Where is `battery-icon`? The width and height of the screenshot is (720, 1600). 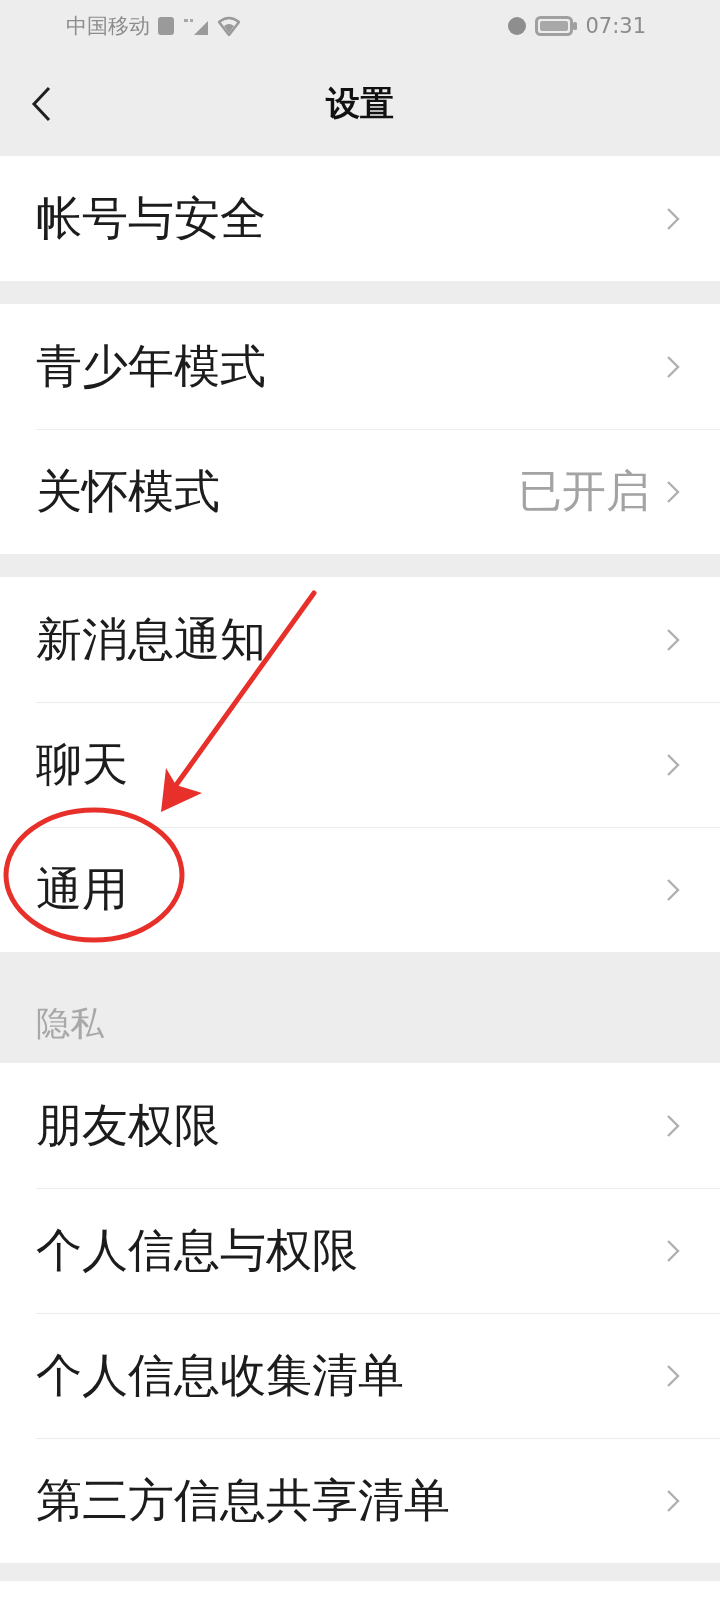
battery-icon is located at coordinates (556, 26).